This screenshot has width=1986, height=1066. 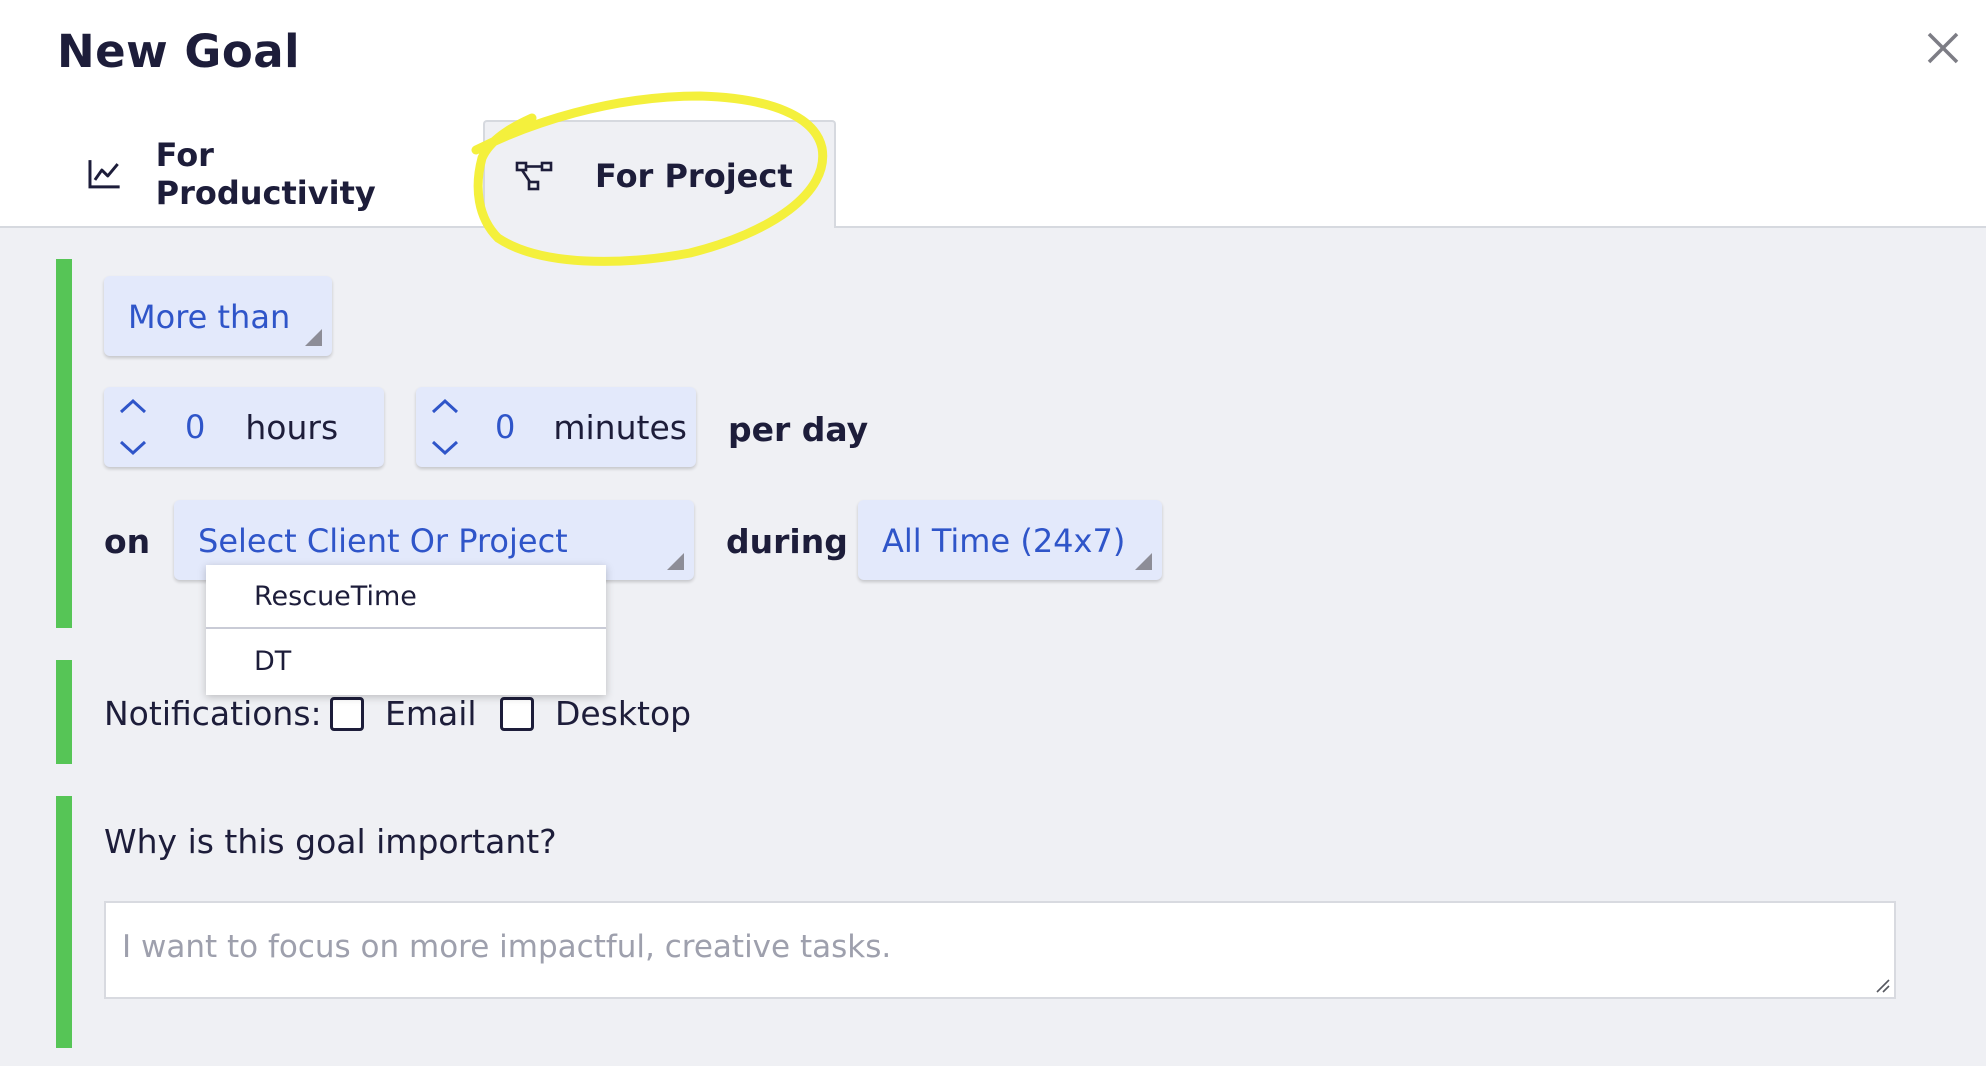 What do you see at coordinates (694, 176) in the screenshot?
I see `tab-label: For Project` at bounding box center [694, 176].